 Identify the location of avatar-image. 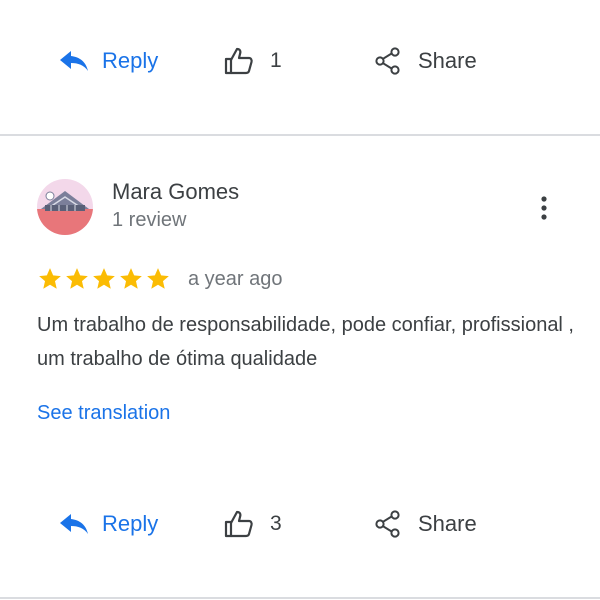
(65, 207).